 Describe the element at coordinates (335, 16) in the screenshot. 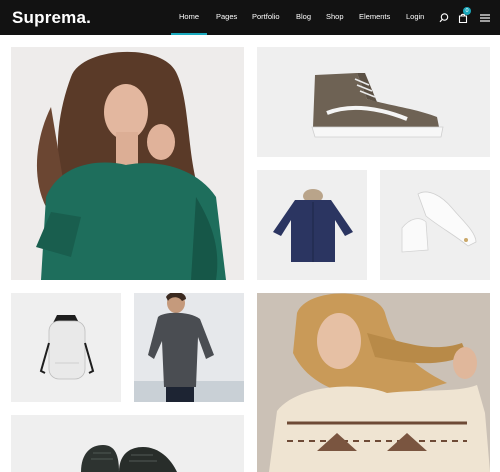

I see `nav-shop: Shop` at that location.